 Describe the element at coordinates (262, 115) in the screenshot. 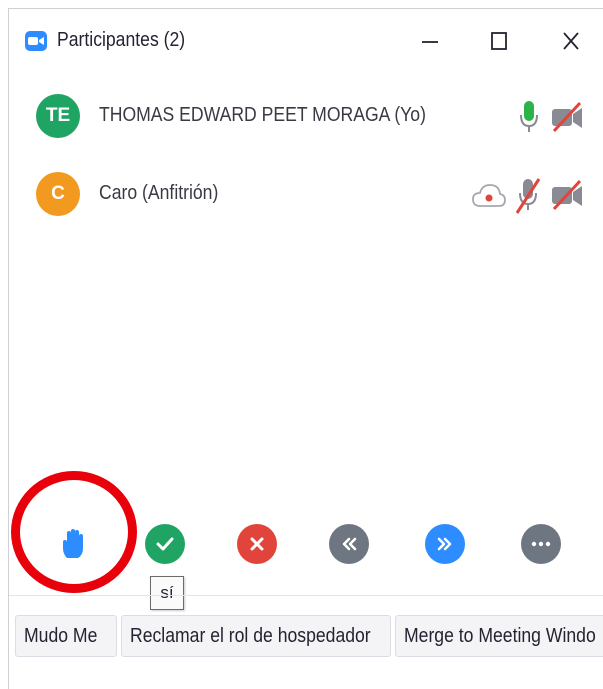

I see `participant-name: THOMAS EDWARD PEET MORAGA (Yo)` at that location.